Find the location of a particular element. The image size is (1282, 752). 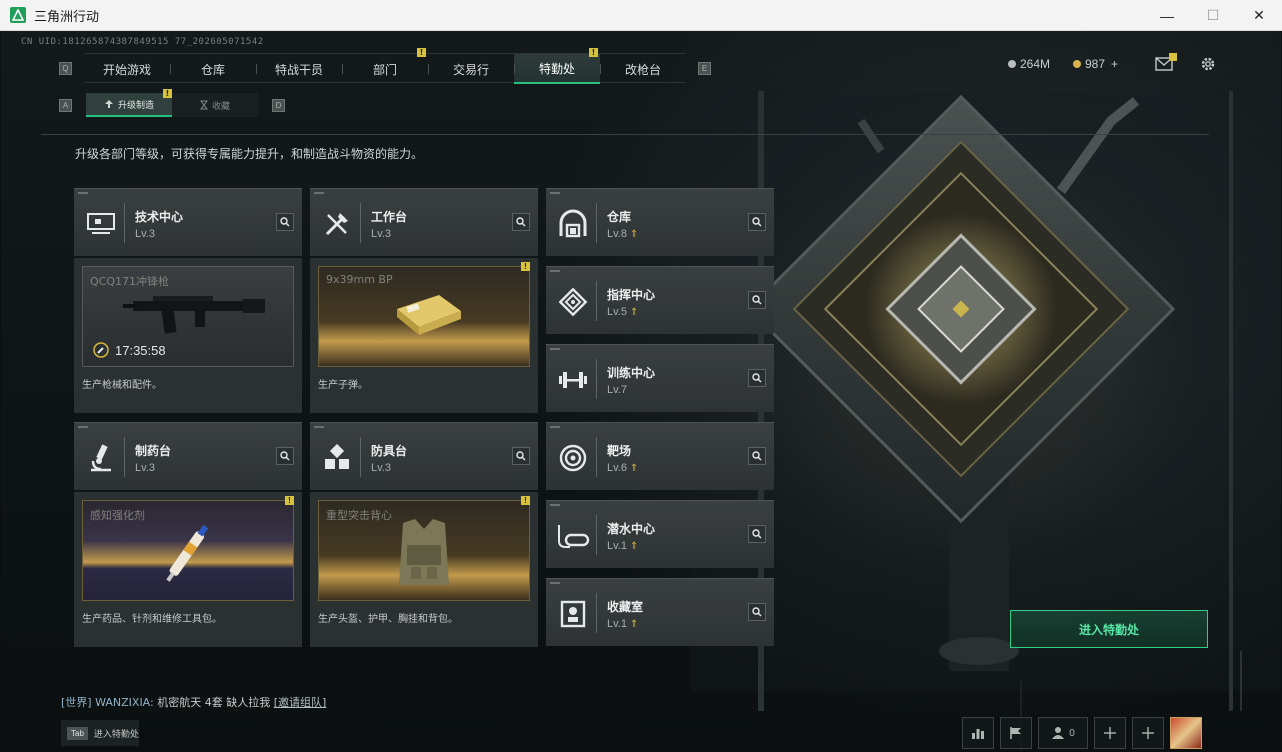

computer-icon is located at coordinates (101, 224).